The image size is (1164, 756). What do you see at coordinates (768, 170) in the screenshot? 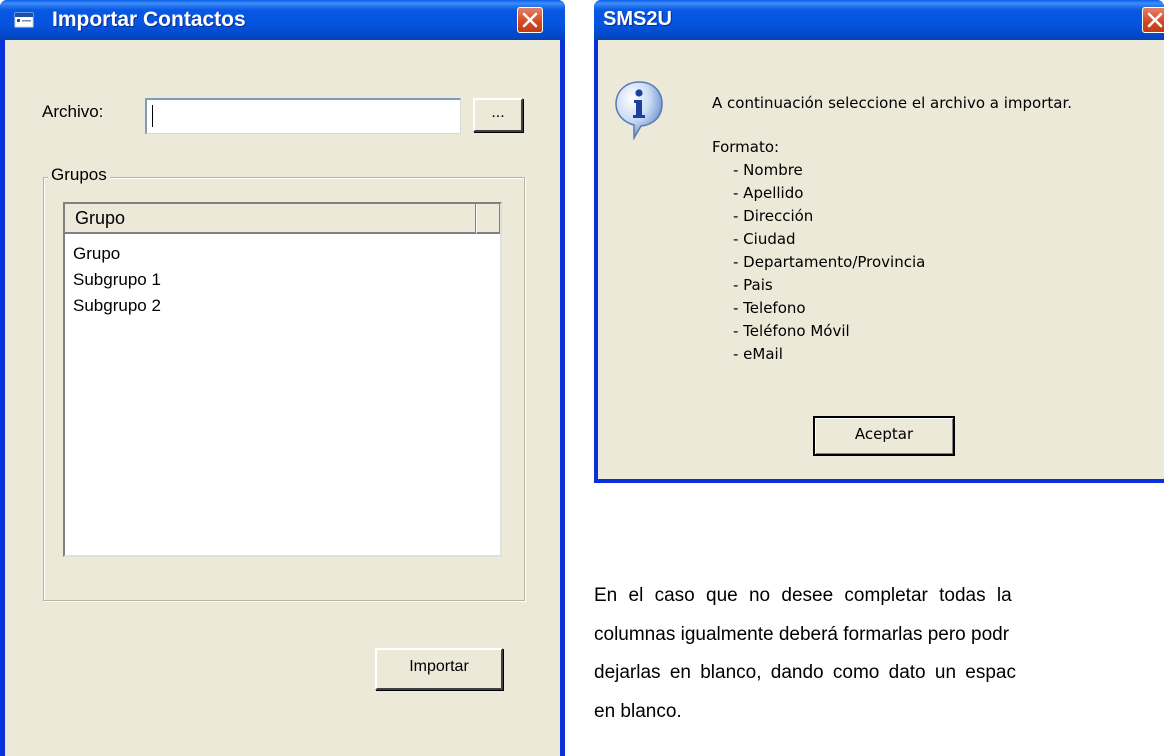
I see `format-field: - Nombre` at bounding box center [768, 170].